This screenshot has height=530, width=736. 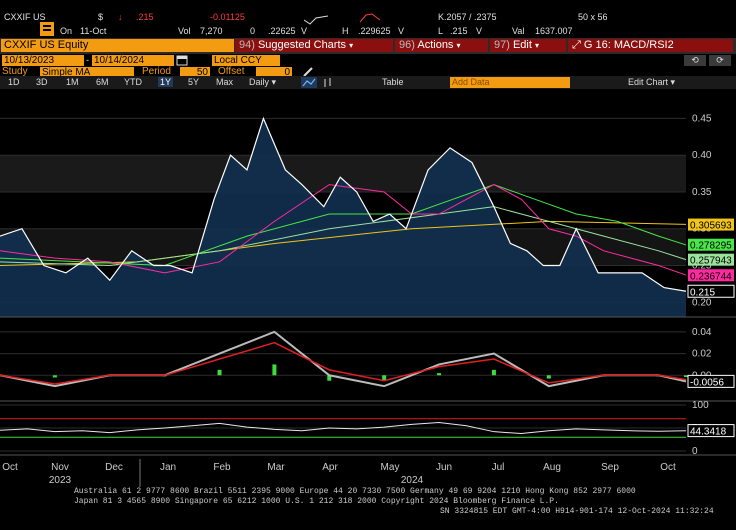 What do you see at coordinates (42, 82) in the screenshot?
I see `range-3d: 3D` at bounding box center [42, 82].